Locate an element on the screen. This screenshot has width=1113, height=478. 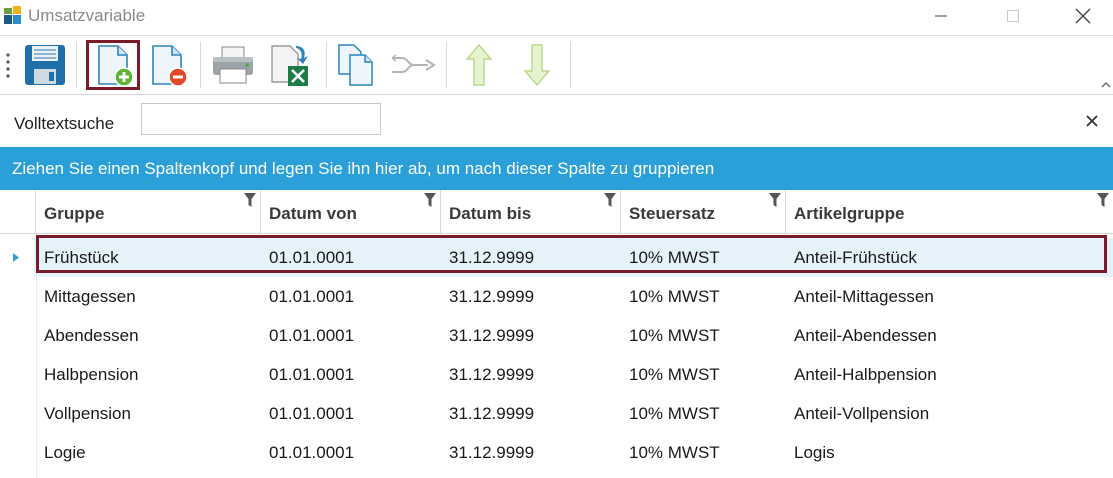
export-excel-button is located at coordinates (289, 65).